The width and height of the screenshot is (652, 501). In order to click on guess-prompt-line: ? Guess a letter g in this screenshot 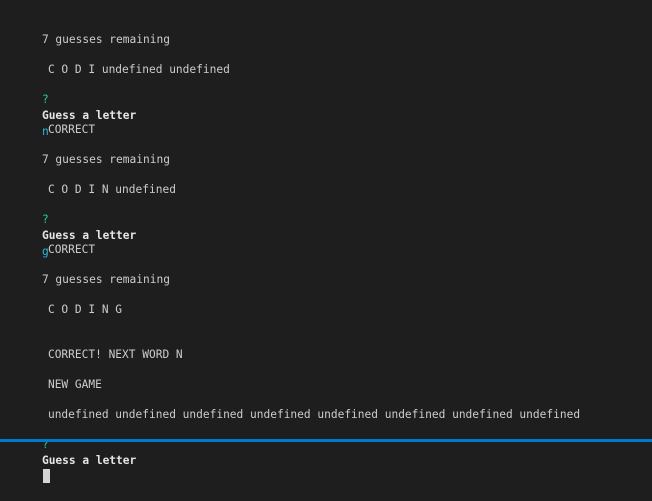, I will do `click(75, 227)`.